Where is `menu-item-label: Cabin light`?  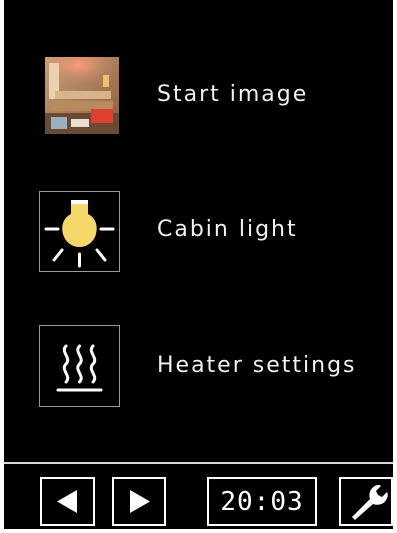 menu-item-label: Cabin light is located at coordinates (227, 229).